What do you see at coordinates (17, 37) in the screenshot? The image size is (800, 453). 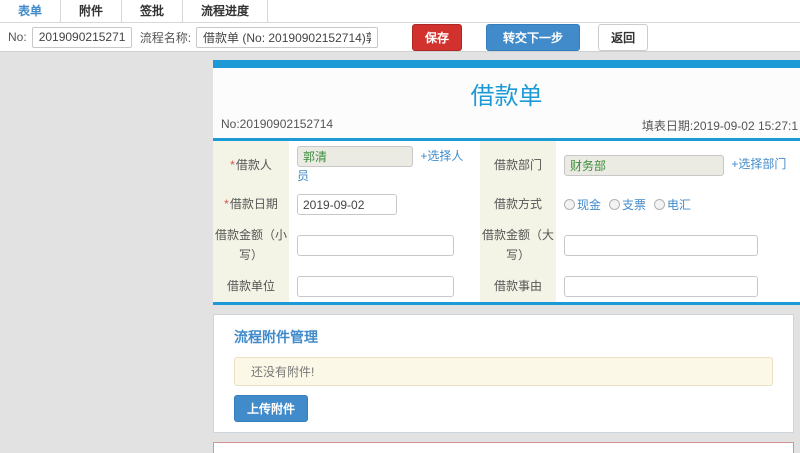 I see `no-label: No:` at bounding box center [17, 37].